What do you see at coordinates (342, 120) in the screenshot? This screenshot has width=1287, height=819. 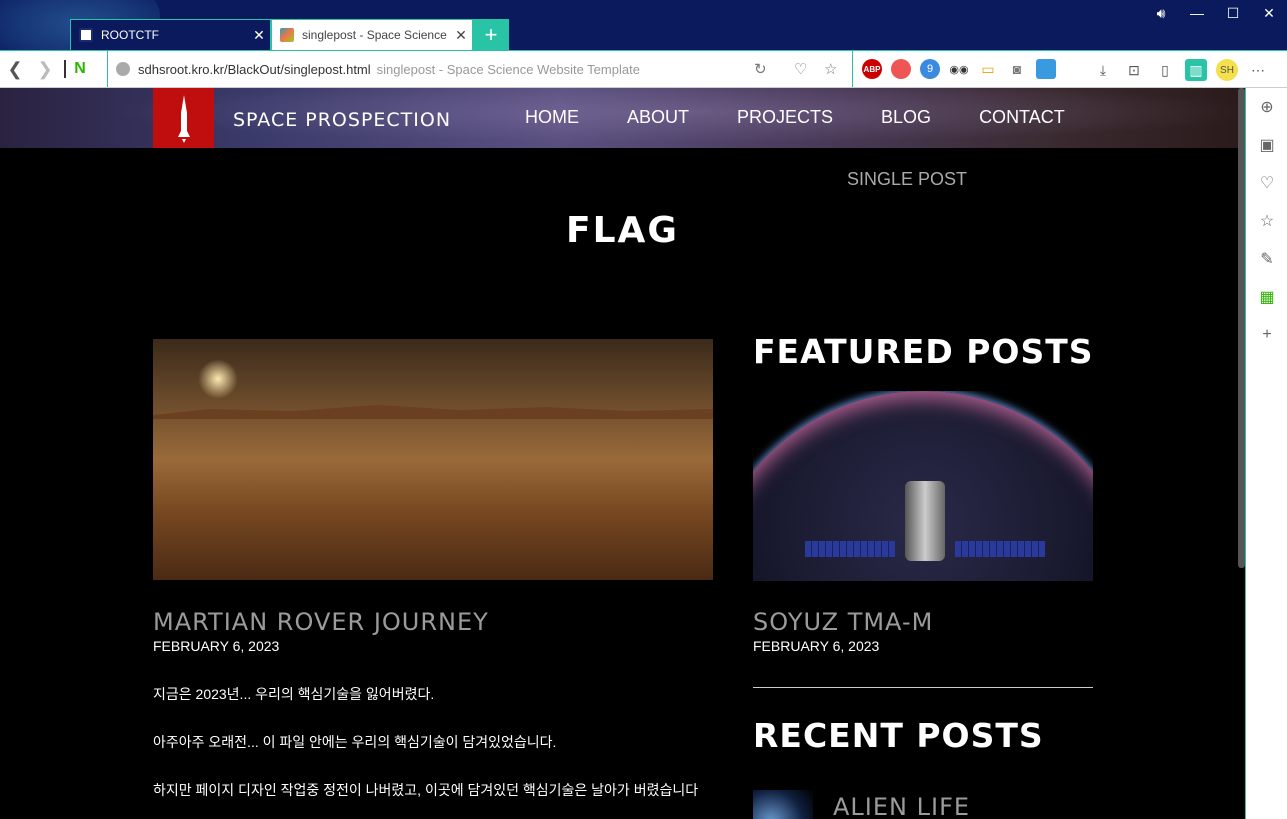 I see `site-brand: SPACE PROSPECTION` at bounding box center [342, 120].